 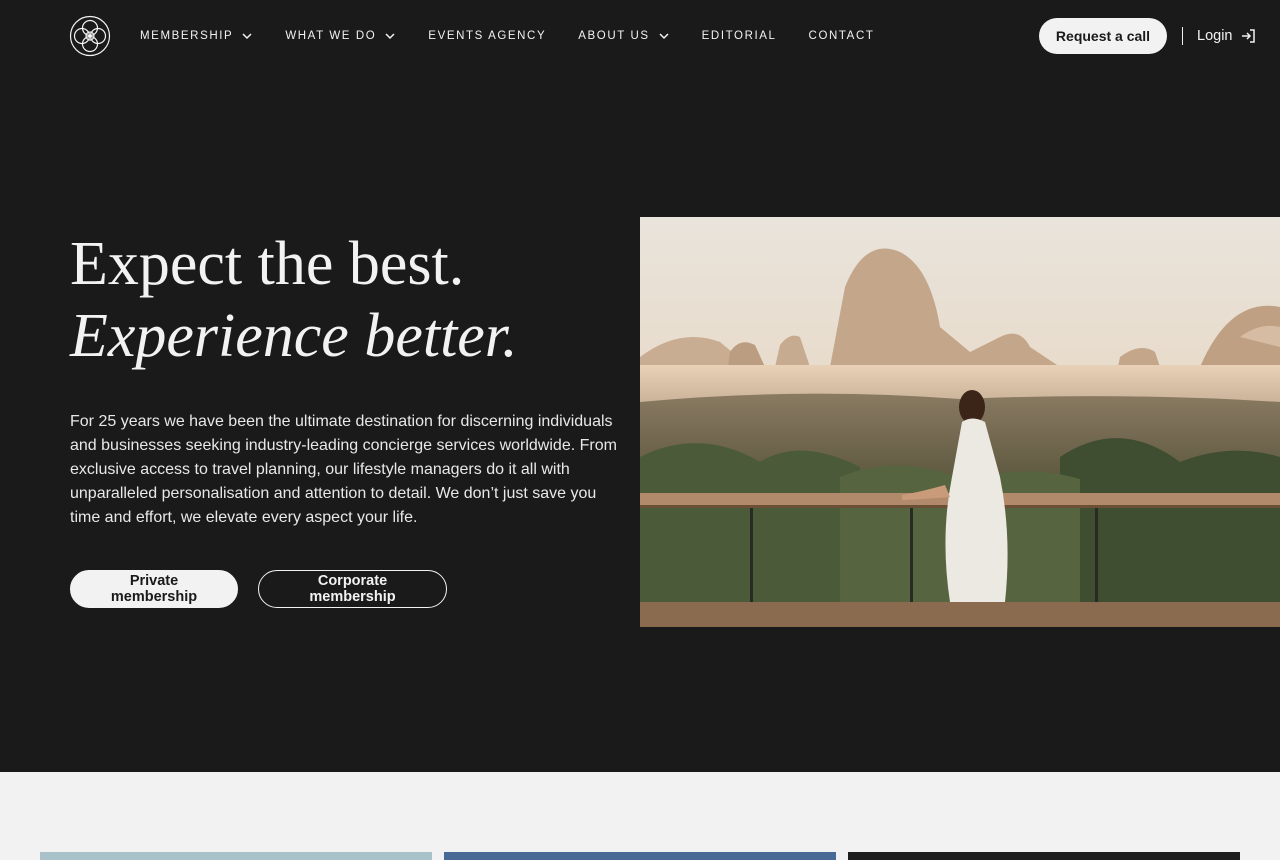 What do you see at coordinates (331, 36) in the screenshot?
I see `nav-item-label: WHAT WE DO` at bounding box center [331, 36].